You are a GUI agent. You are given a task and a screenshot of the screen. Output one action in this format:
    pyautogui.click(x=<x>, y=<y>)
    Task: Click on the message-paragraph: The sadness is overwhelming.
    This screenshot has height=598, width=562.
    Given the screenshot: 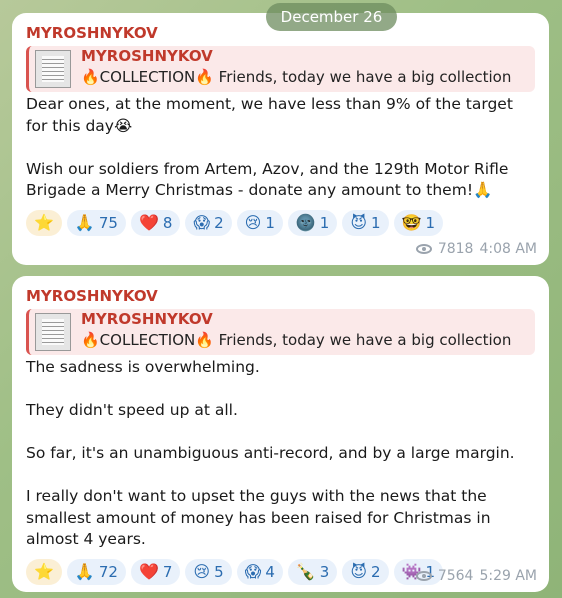 What is the action you would take?
    pyautogui.click(x=143, y=367)
    